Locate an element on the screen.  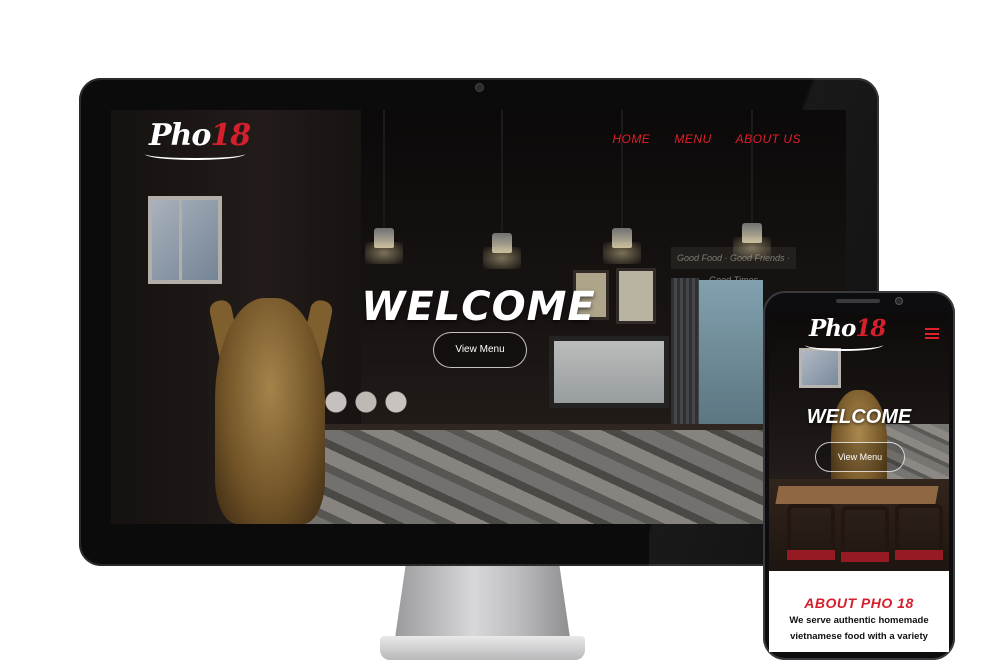
mobile-logo-number: 18 is located at coordinates (870, 328).